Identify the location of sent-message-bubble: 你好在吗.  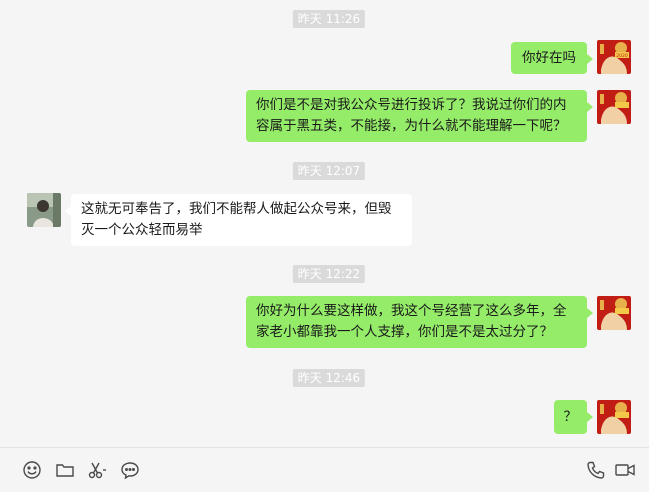
(552, 58).